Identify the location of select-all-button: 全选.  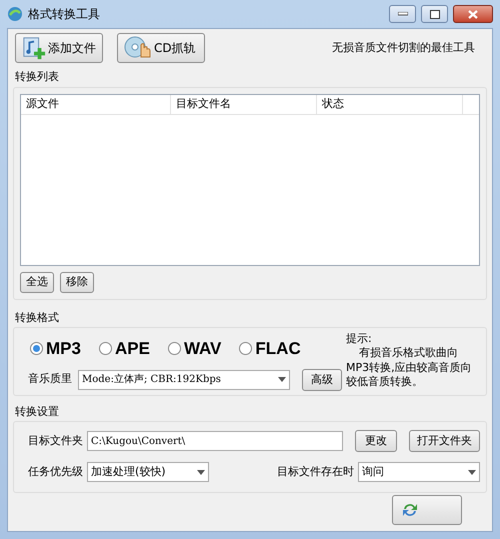
(37, 282).